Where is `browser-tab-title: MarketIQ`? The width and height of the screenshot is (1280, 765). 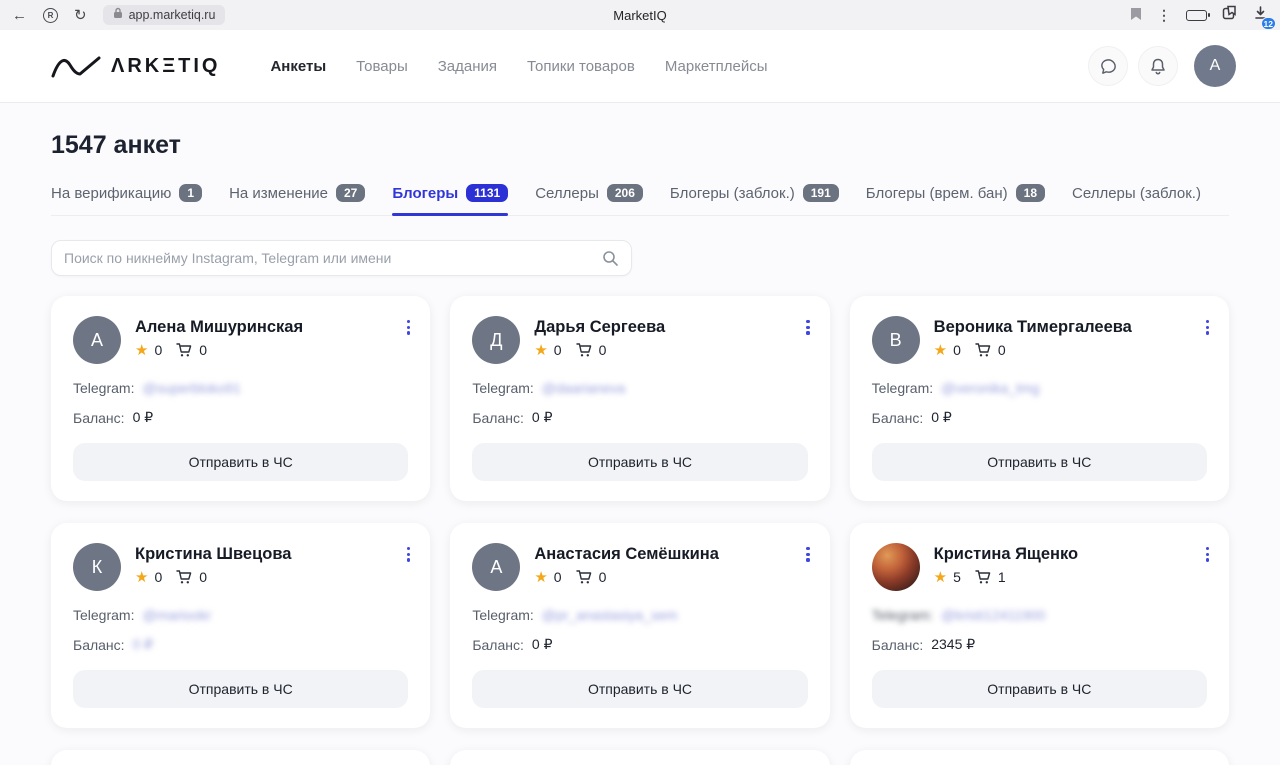
browser-tab-title: MarketIQ is located at coordinates (640, 15).